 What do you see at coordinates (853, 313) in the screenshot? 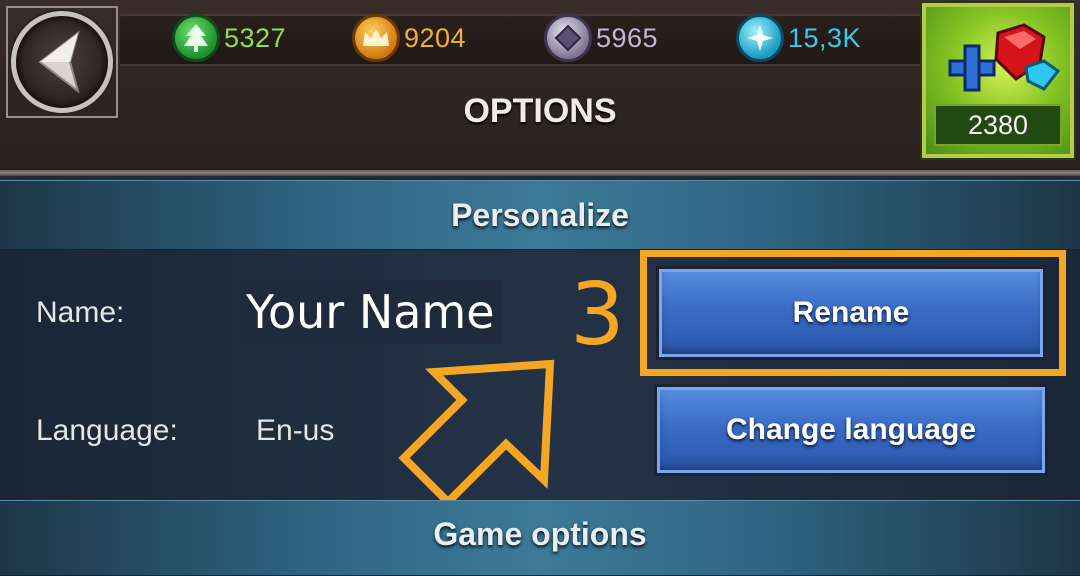
I see `rename-highlight-box` at bounding box center [853, 313].